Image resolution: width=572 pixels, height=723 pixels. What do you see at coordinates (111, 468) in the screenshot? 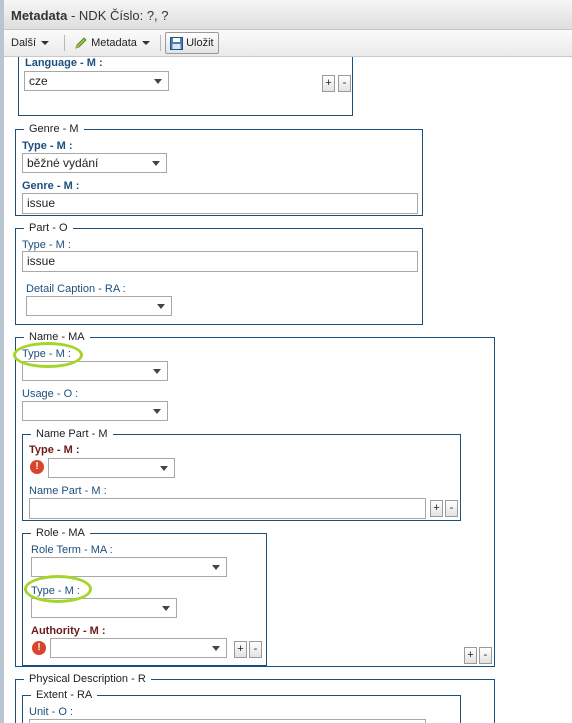
I see `name-part-type-select` at bounding box center [111, 468].